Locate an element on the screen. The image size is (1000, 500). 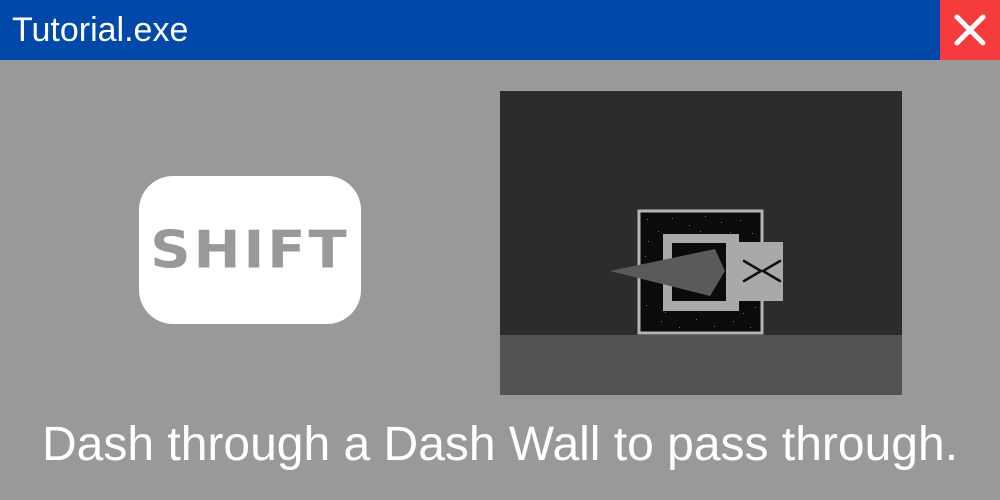
close-icon is located at coordinates (970, 30).